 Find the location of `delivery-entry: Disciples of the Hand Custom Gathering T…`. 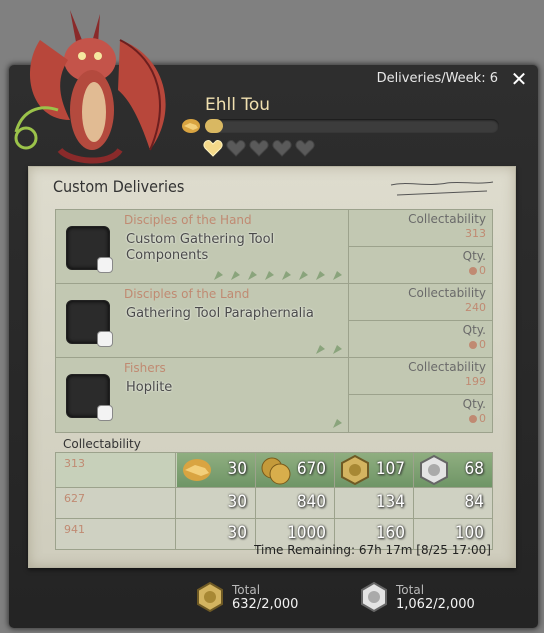

delivery-entry: Disciples of the Hand Custom Gathering T… is located at coordinates (274, 247).